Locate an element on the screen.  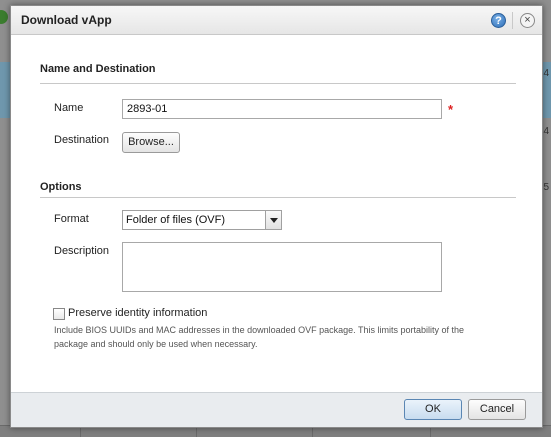
format-dropdown-toggle is located at coordinates (273, 220).